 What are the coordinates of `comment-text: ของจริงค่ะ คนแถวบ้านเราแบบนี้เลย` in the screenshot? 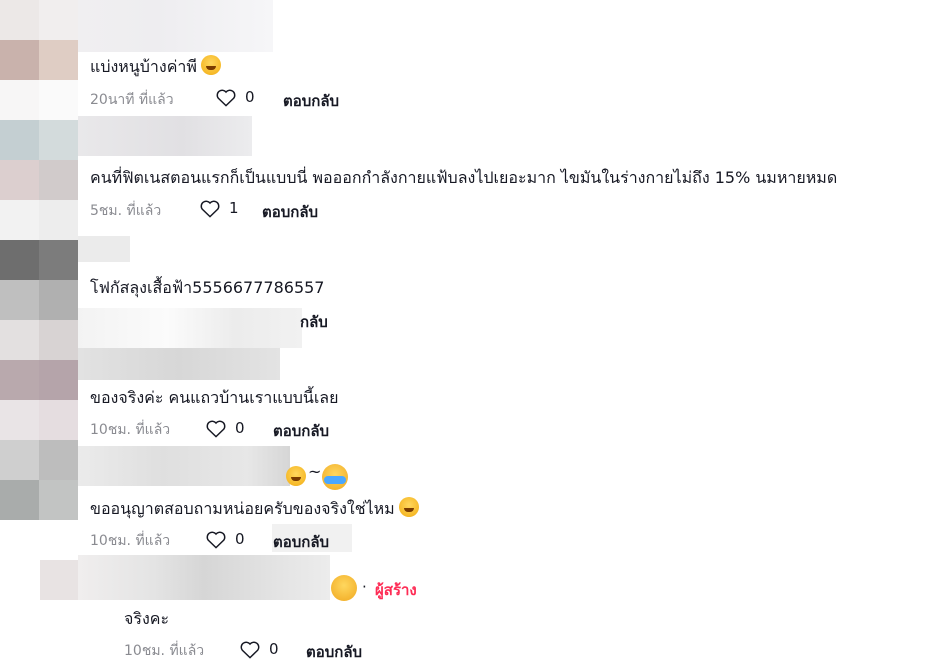 It's located at (214, 397).